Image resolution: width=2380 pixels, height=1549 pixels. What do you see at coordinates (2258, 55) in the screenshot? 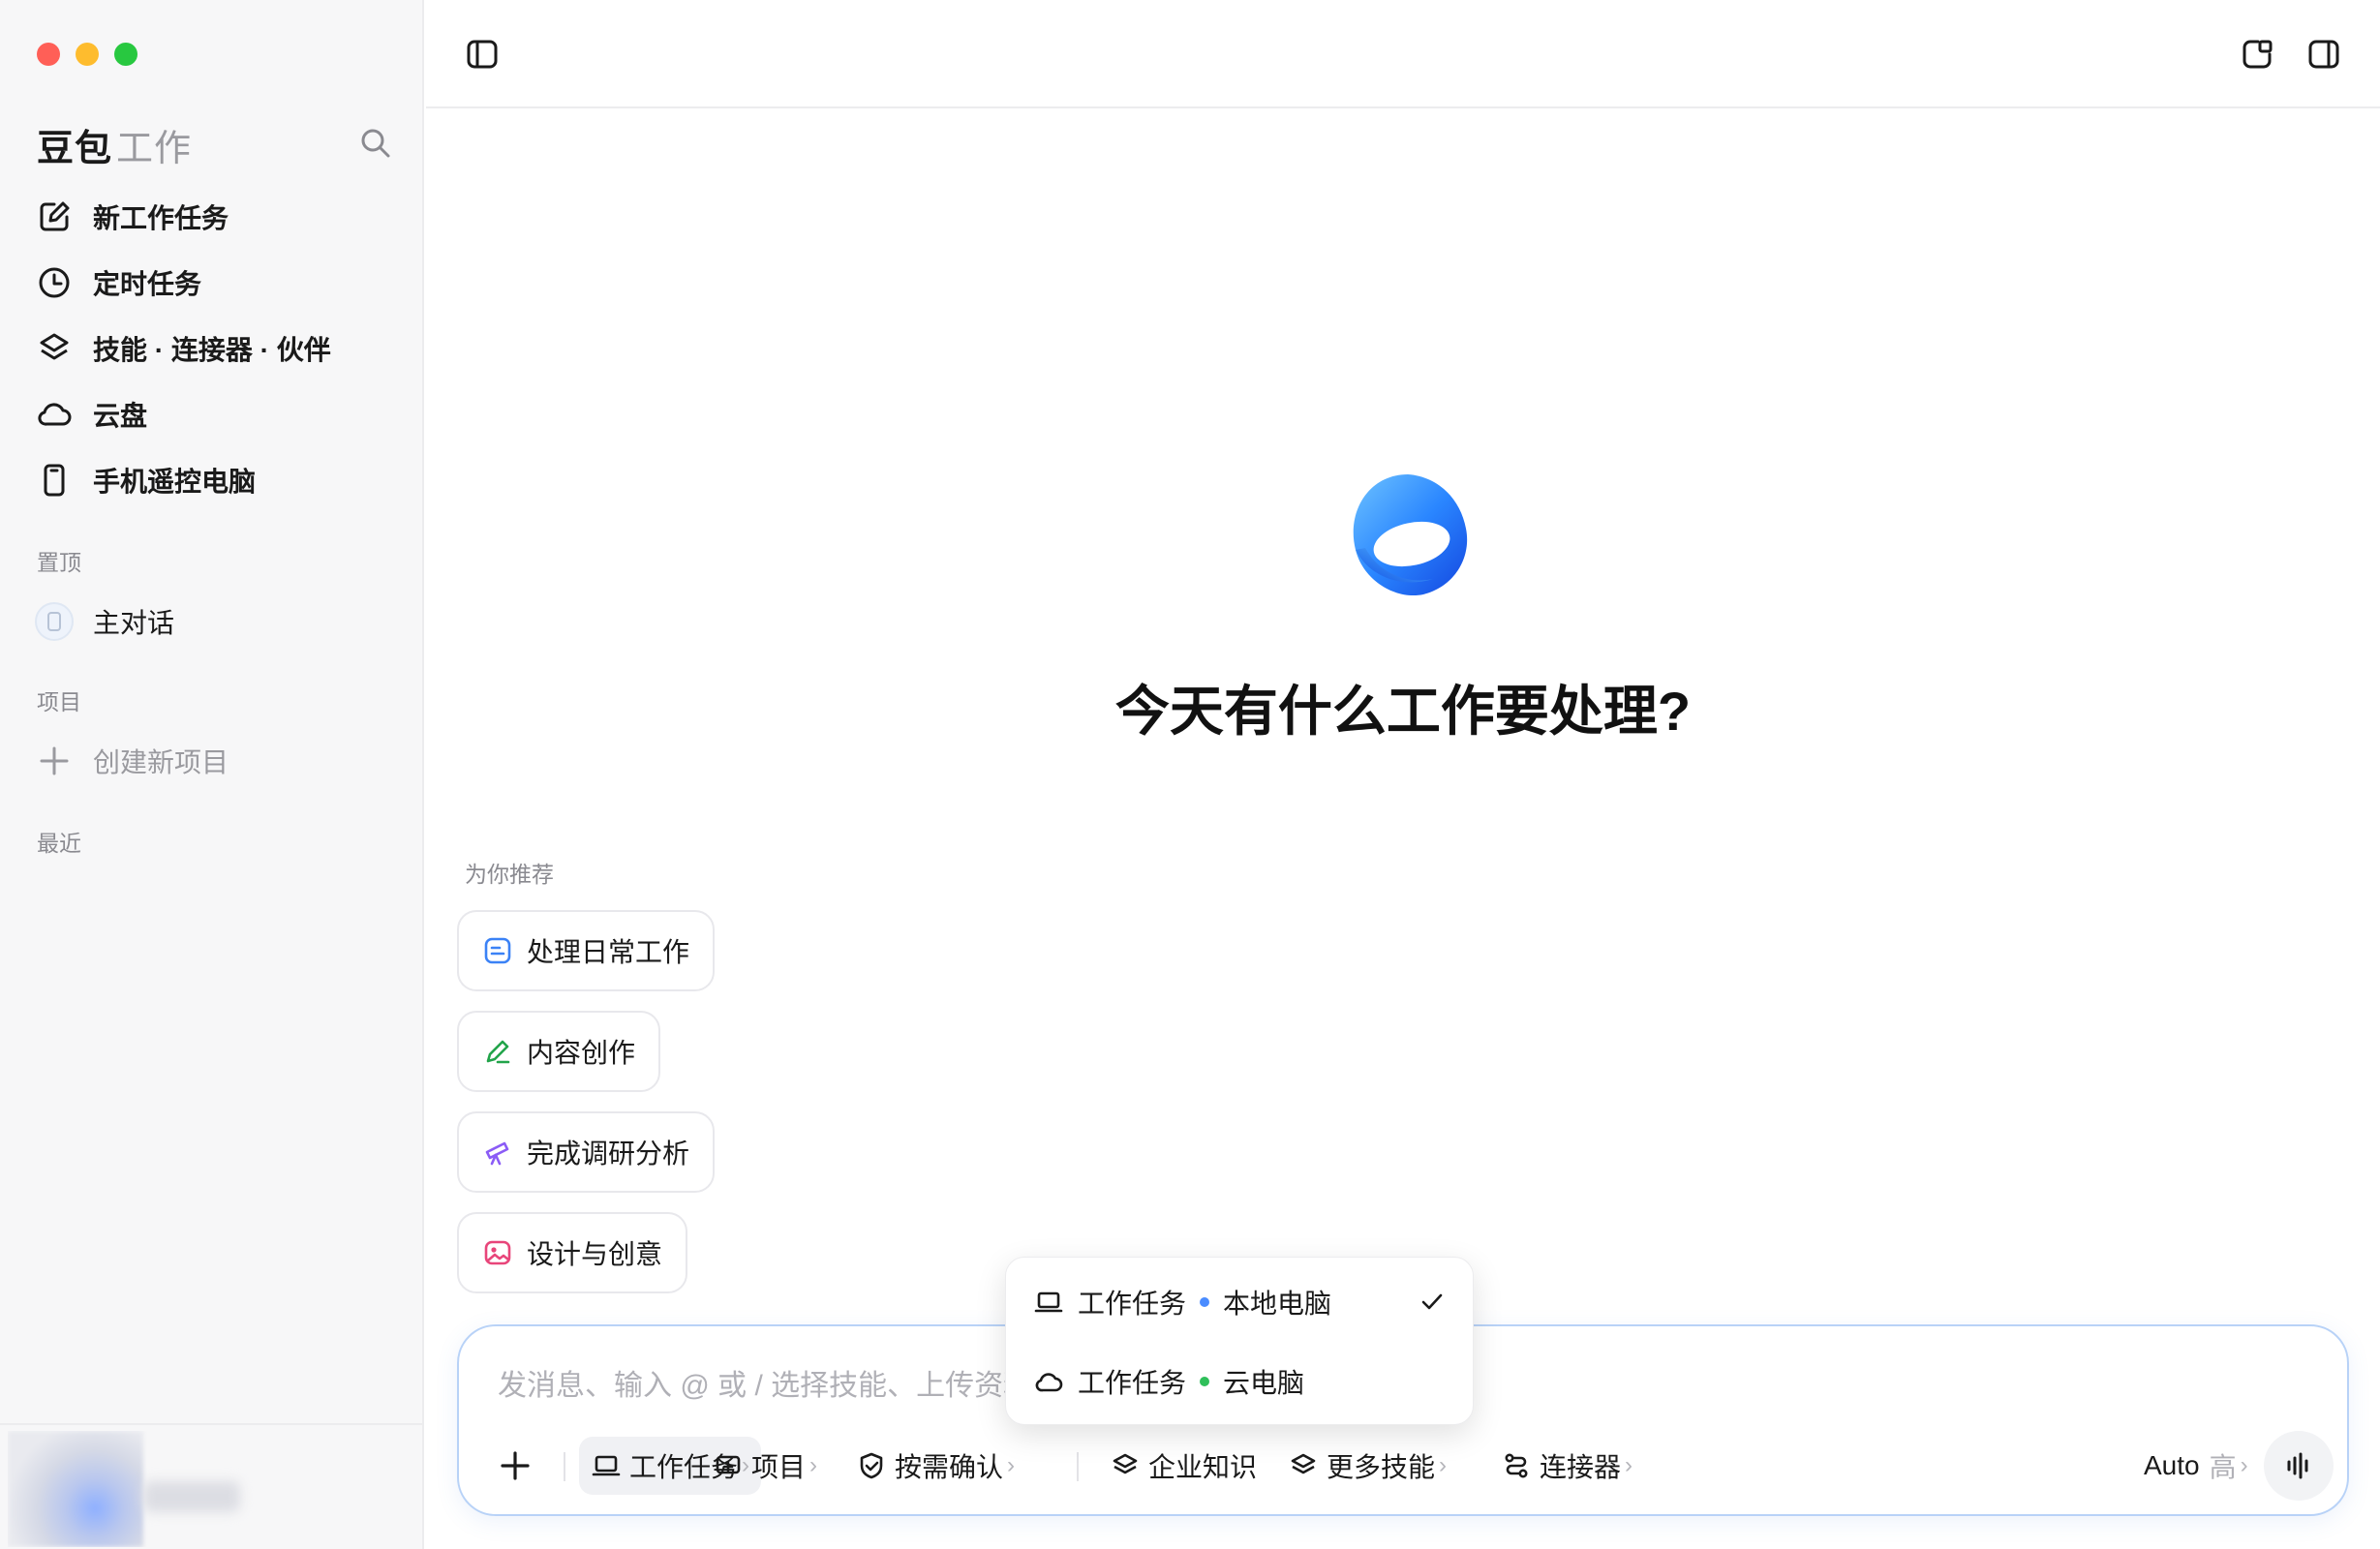
I see `mini-window-icon` at bounding box center [2258, 55].